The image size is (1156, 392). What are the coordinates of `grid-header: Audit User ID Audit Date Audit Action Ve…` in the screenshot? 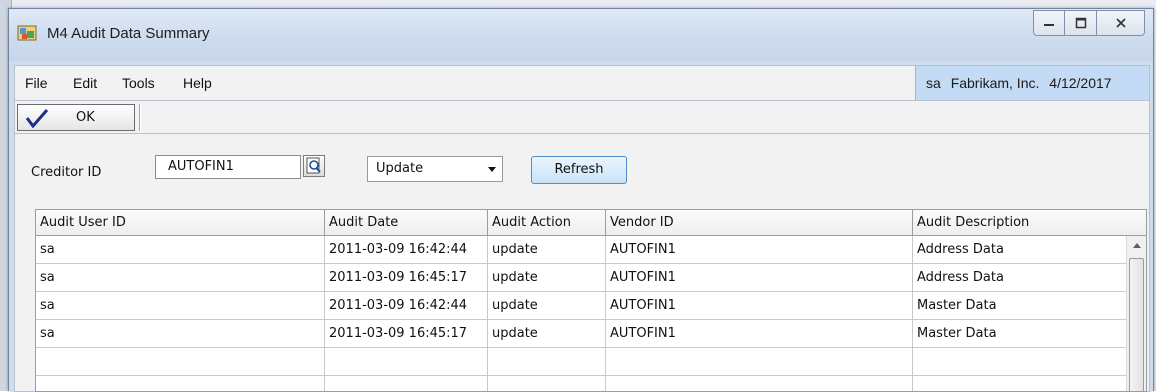 It's located at (591, 223).